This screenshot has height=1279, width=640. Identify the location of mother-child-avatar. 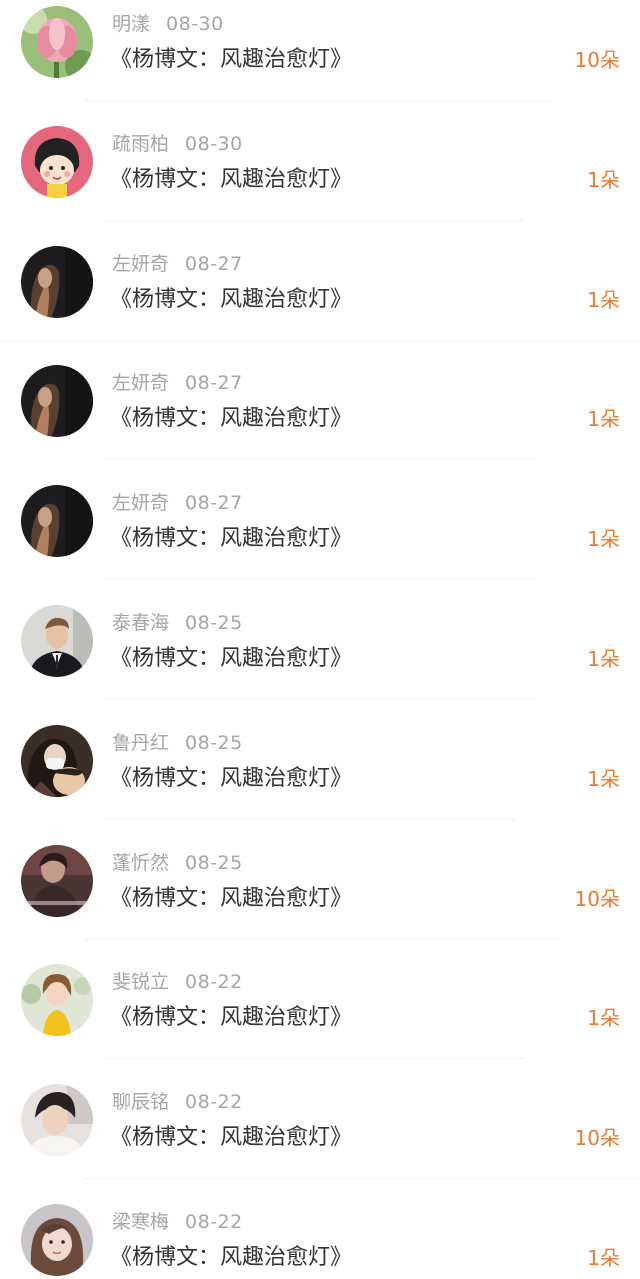
(57, 761).